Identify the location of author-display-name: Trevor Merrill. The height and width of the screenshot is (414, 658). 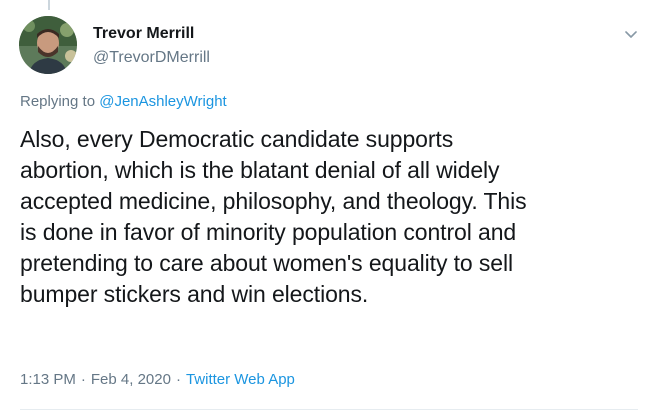
(151, 33).